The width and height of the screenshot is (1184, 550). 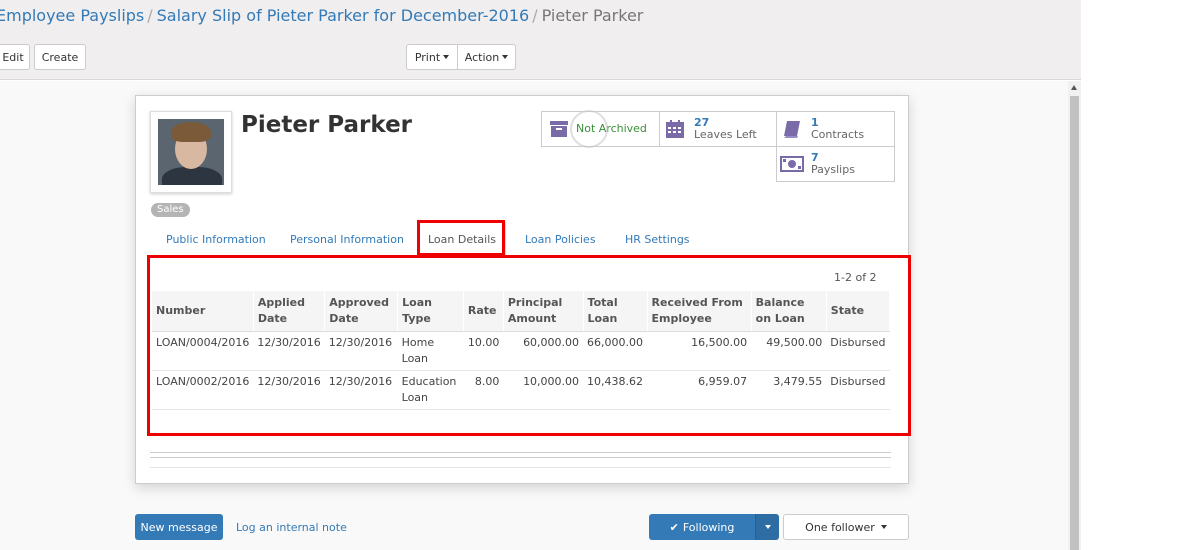 What do you see at coordinates (674, 527) in the screenshot?
I see `check-icon: ✔` at bounding box center [674, 527].